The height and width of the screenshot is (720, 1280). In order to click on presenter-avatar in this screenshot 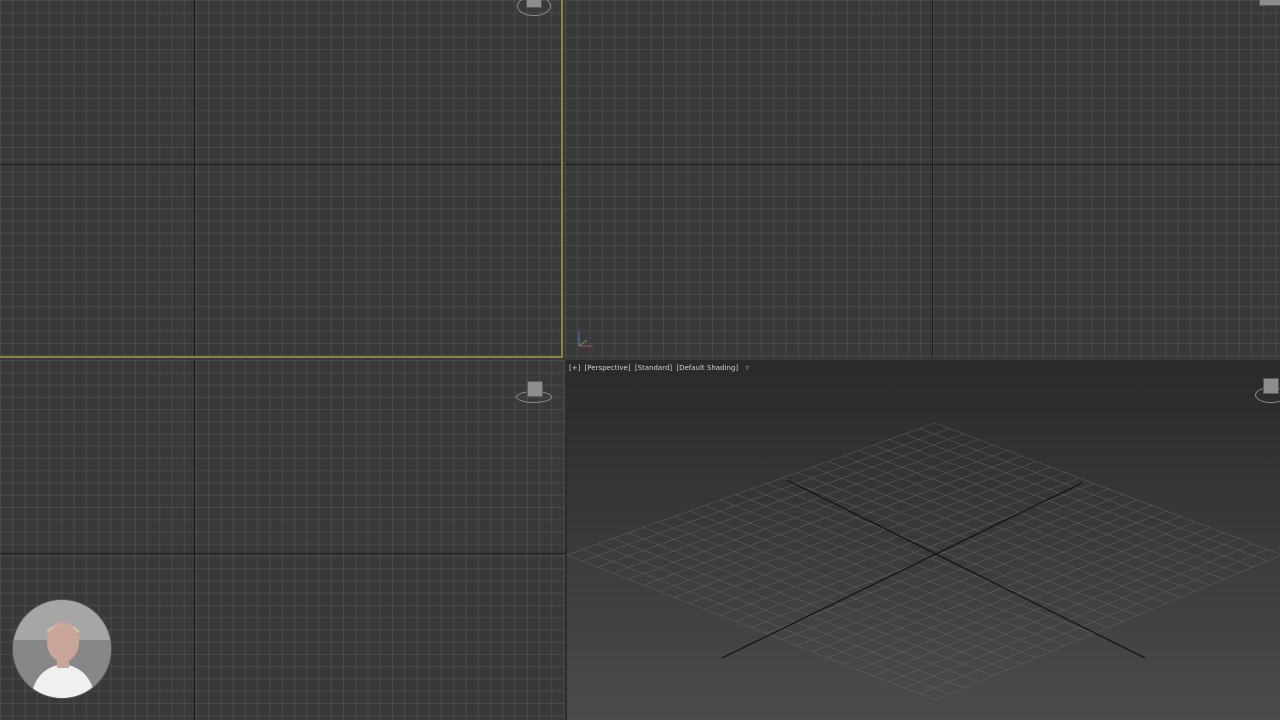, I will do `click(62, 649)`.